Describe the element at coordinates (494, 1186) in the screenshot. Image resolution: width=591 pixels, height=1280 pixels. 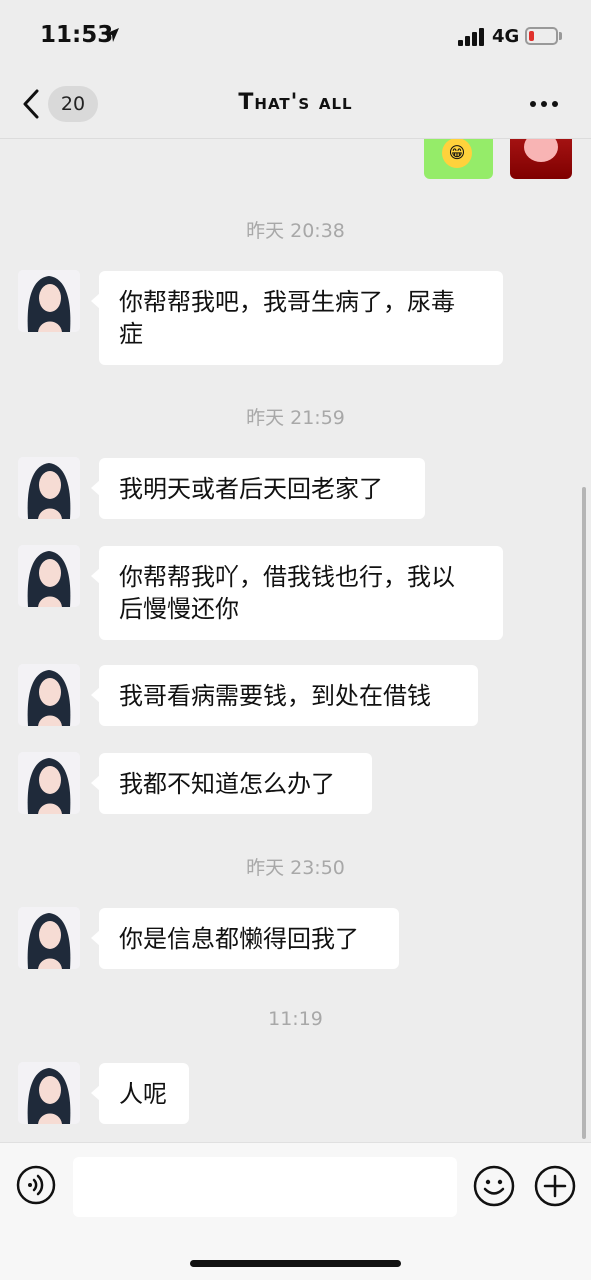
I see `emoji-icon` at that location.